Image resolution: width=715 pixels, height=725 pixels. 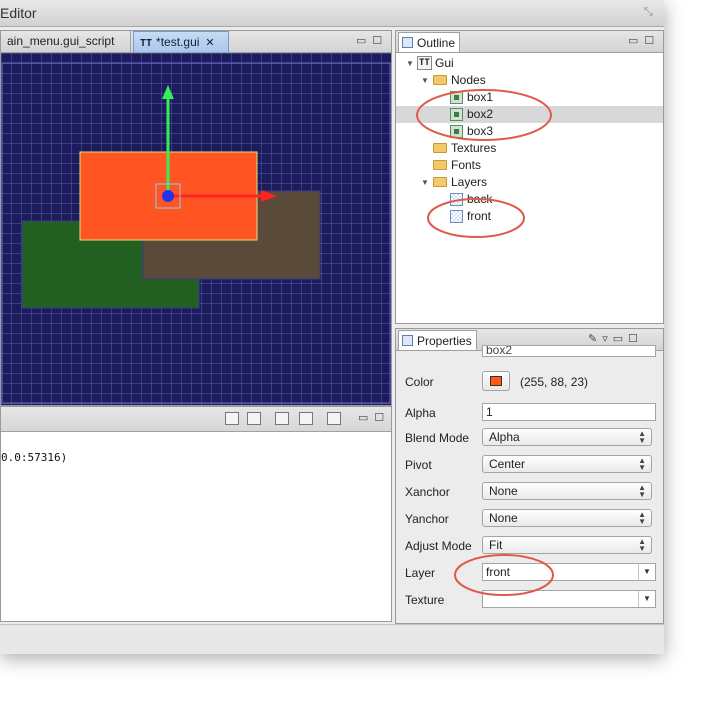 What do you see at coordinates (503, 518) in the screenshot?
I see `yanchor-value: None` at bounding box center [503, 518].